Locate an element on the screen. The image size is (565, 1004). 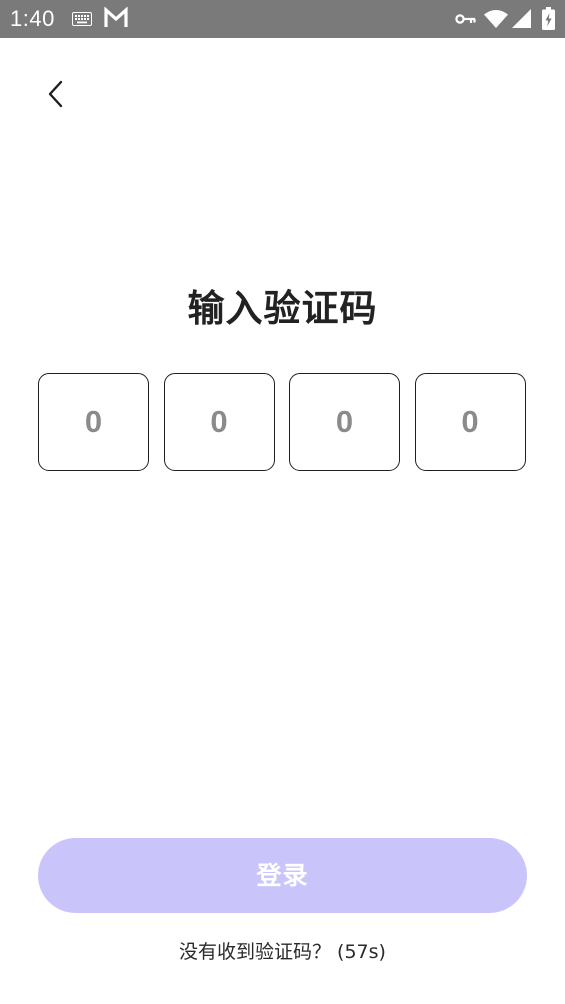
battery-charging-icon is located at coordinates (548, 18).